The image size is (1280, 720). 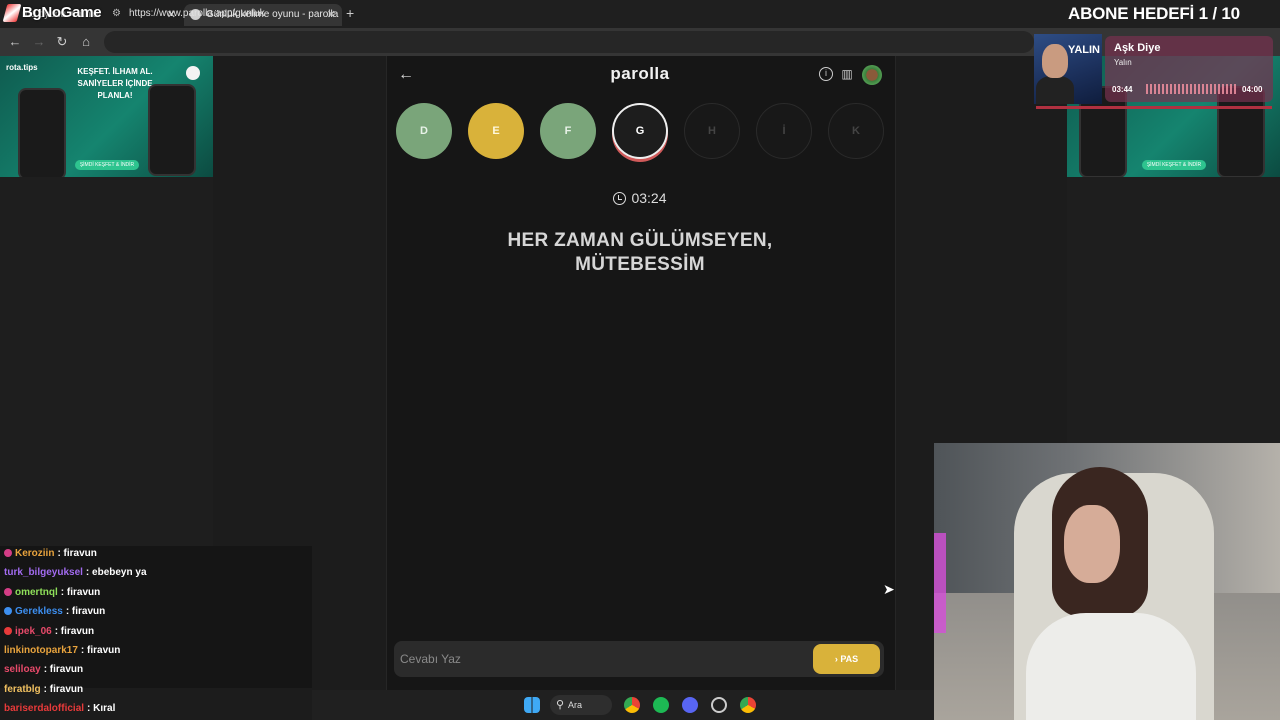 I want to click on clock-icon, so click(x=620, y=198).